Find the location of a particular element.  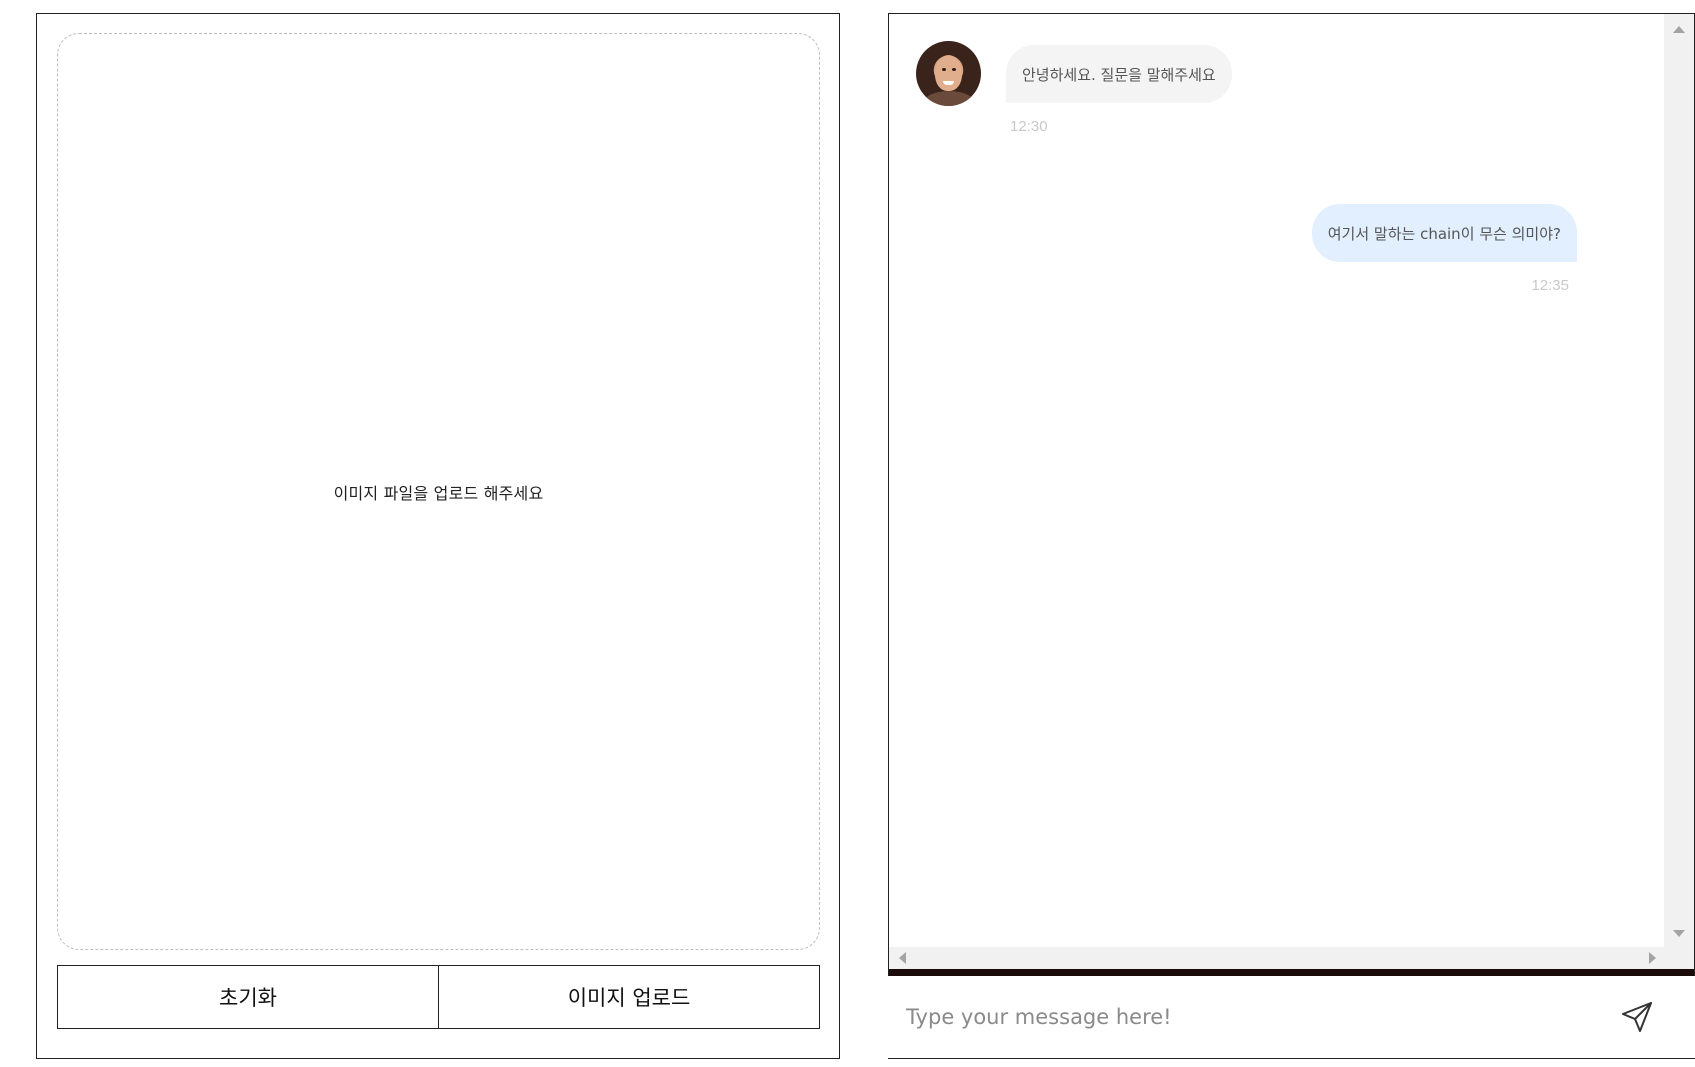

scroll-up-icon is located at coordinates (1679, 29).